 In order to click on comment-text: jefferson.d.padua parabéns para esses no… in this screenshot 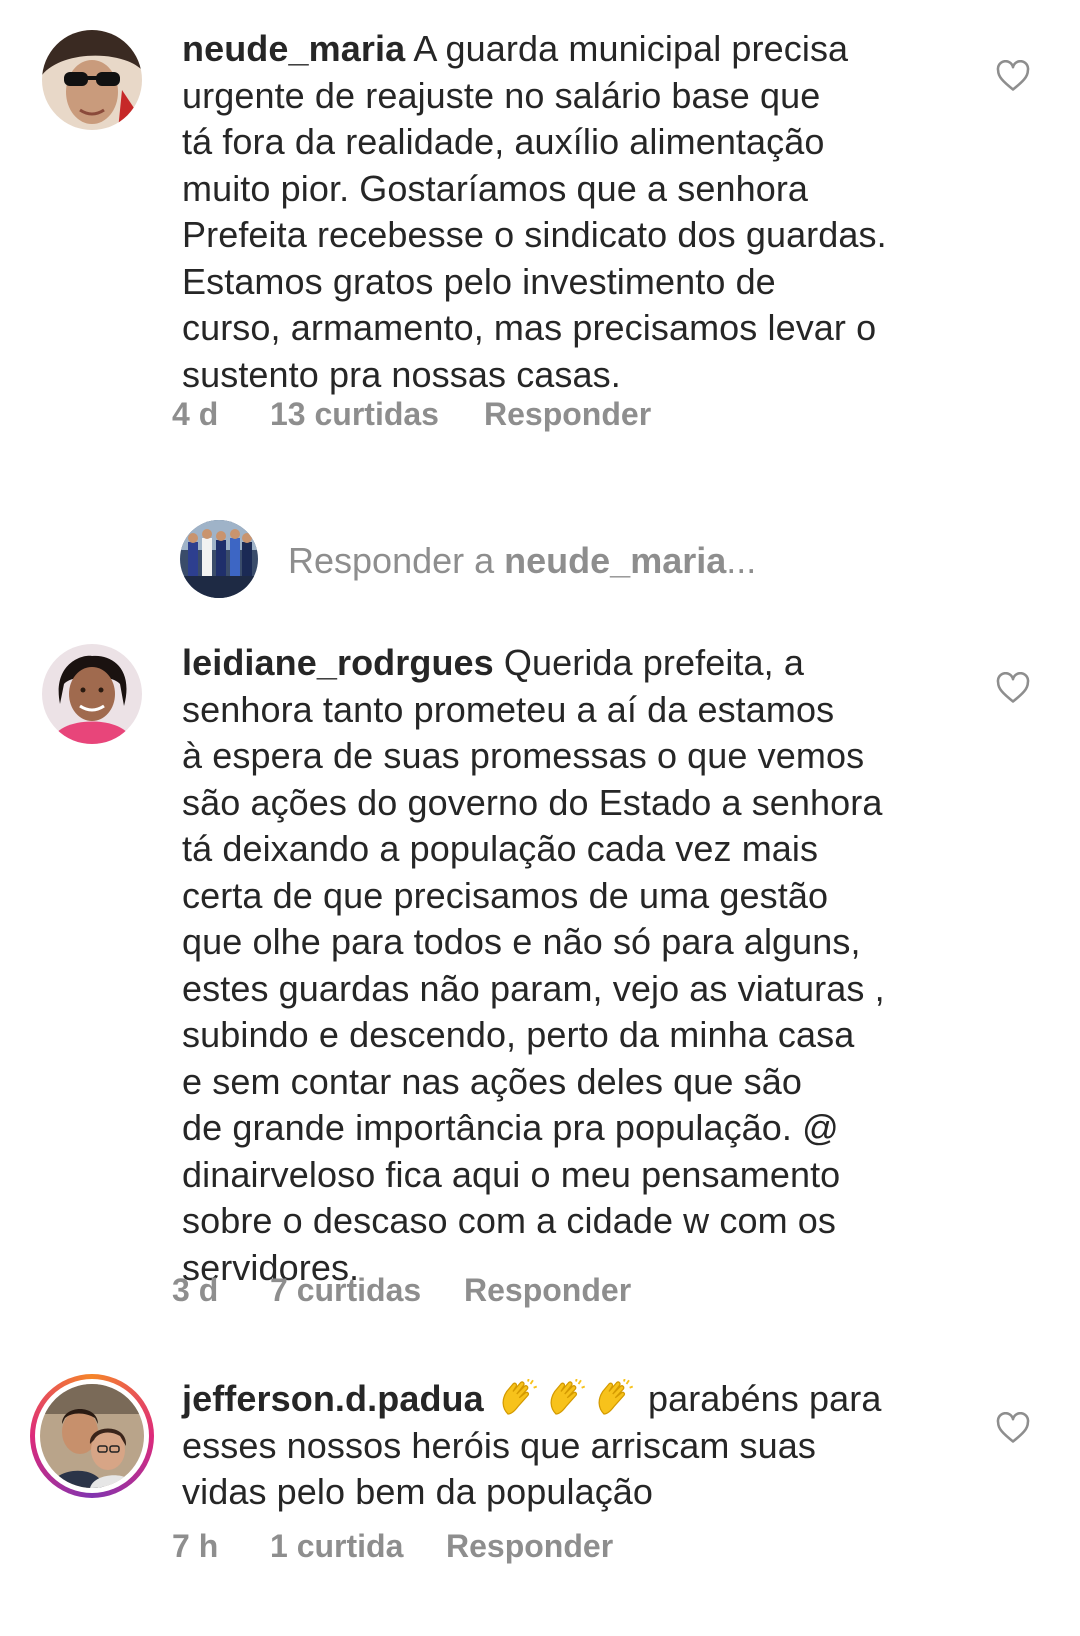, I will do `click(572, 1446)`.